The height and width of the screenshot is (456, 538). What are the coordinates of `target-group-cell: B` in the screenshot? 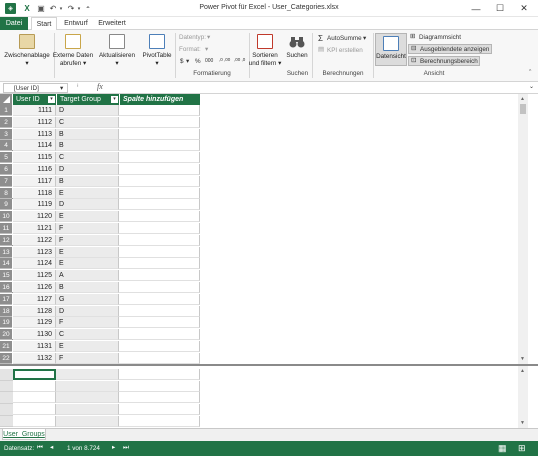 It's located at (87, 181).